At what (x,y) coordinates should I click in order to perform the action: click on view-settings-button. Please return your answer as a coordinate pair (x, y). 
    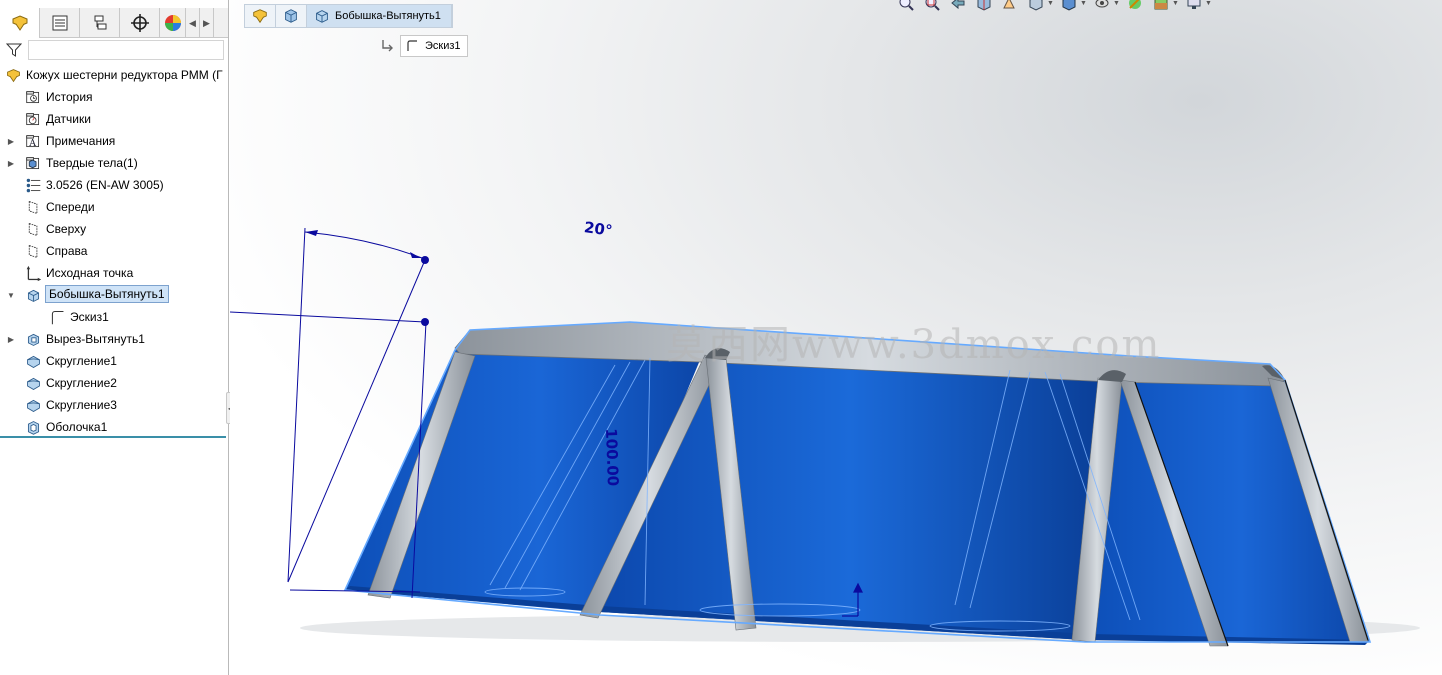
    Looking at the image, I should click on (1194, 6).